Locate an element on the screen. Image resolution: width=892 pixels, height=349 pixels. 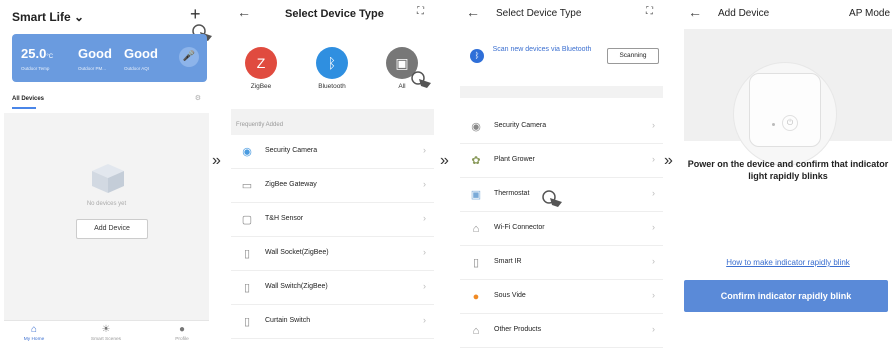
list-item: ▯ Curtain Switch › is located at coordinates (332, 322).